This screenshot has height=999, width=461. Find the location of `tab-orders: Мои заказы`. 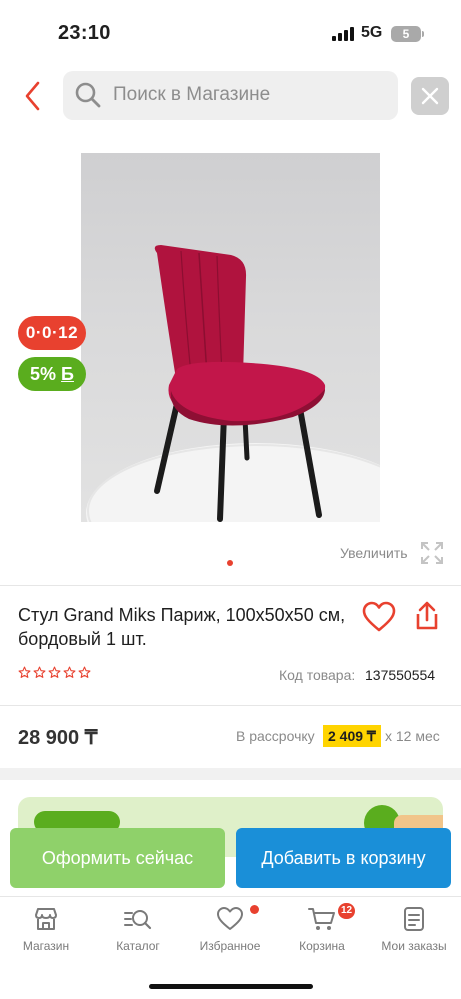

tab-orders: Мои заказы is located at coordinates (414, 929).